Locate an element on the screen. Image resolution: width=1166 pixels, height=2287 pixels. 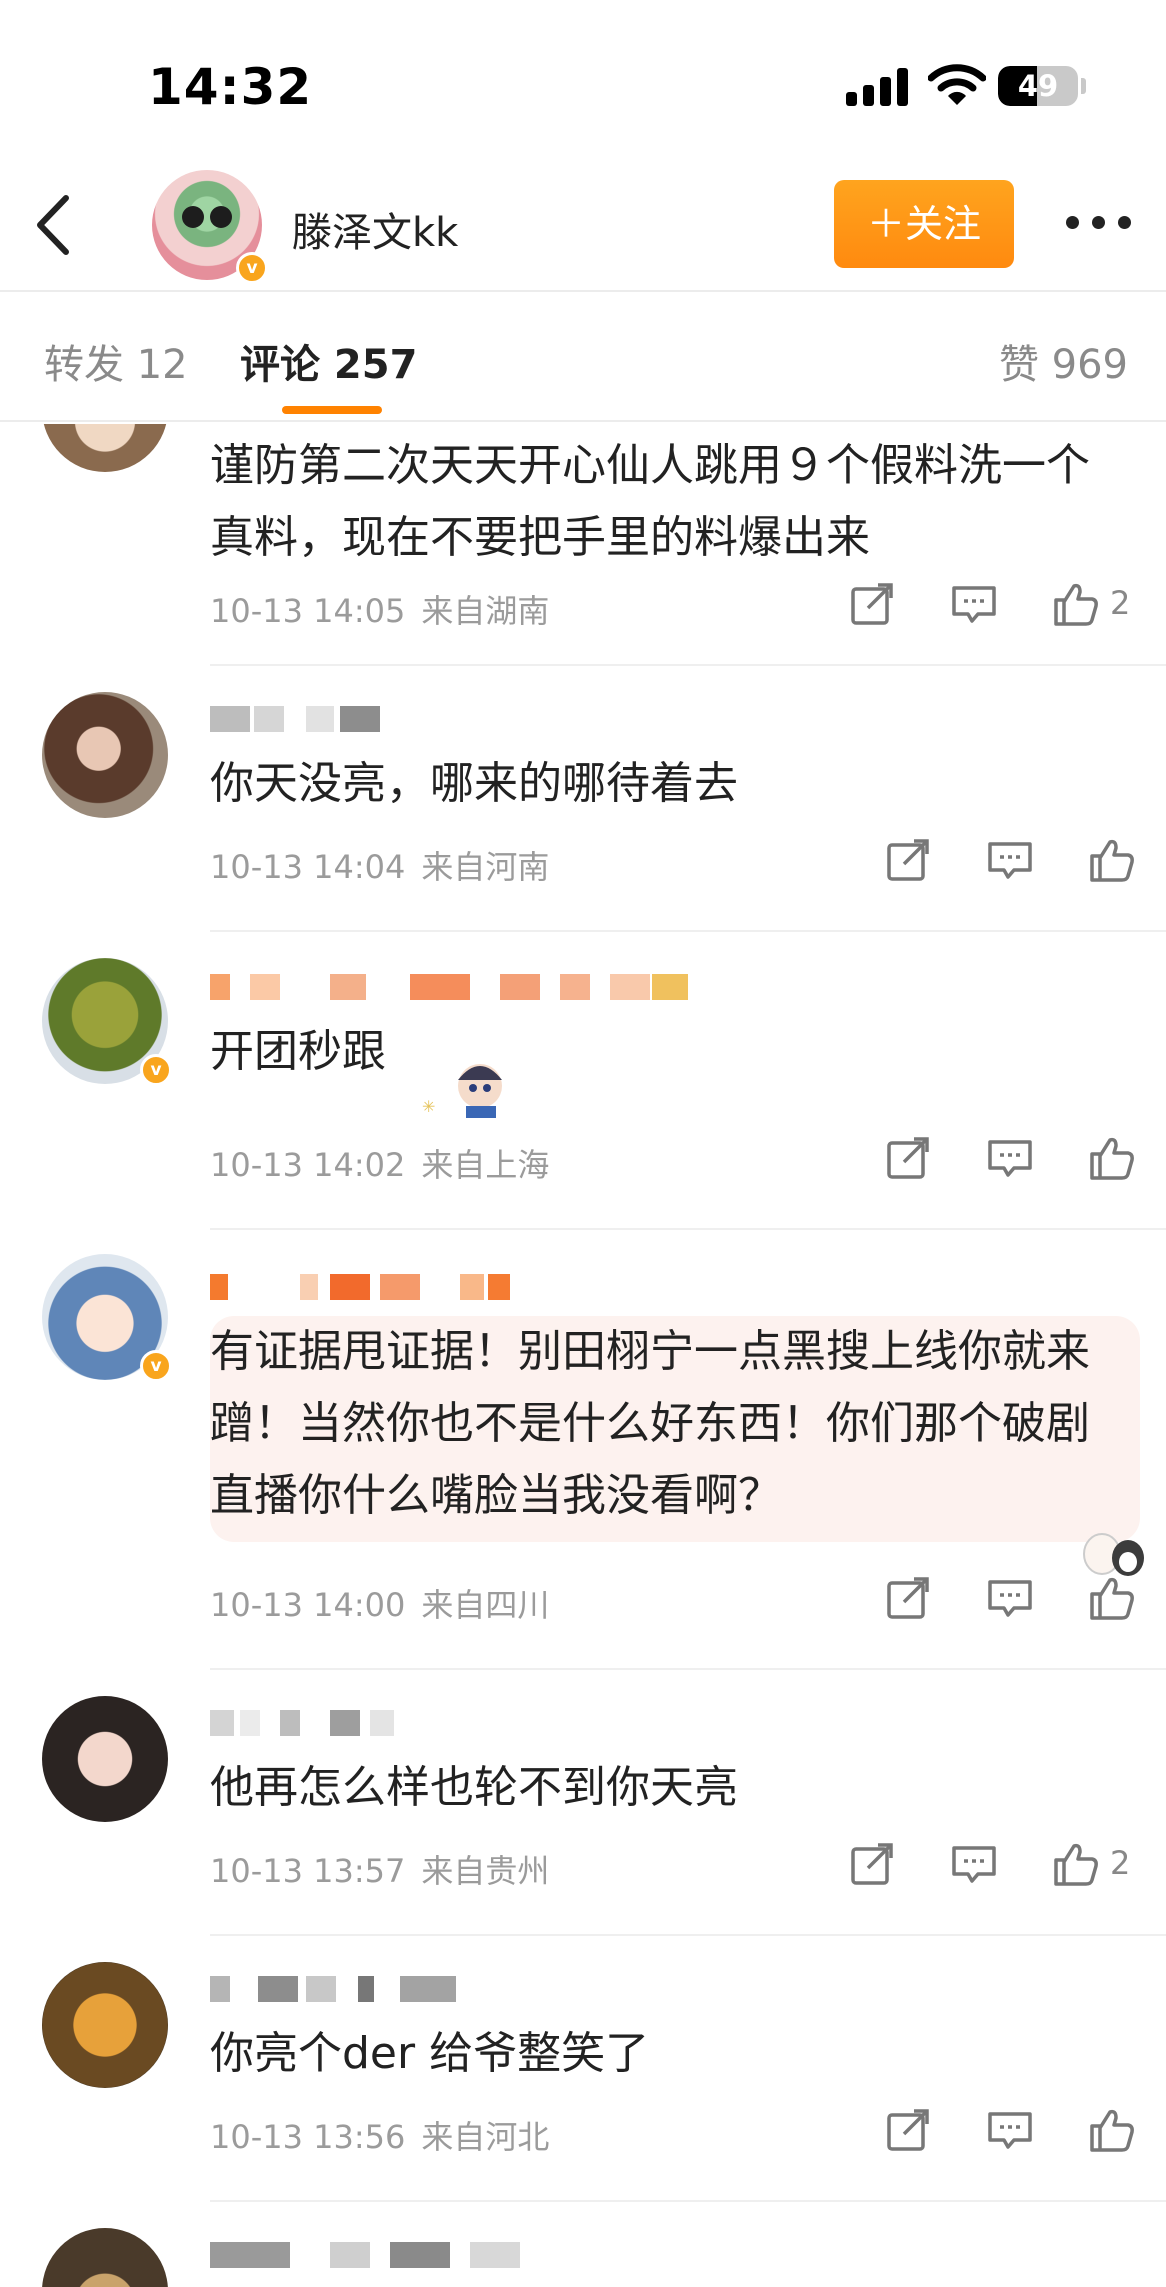
comment-meta: 10-13 13:56 来自河北 is located at coordinates (379, 2135).